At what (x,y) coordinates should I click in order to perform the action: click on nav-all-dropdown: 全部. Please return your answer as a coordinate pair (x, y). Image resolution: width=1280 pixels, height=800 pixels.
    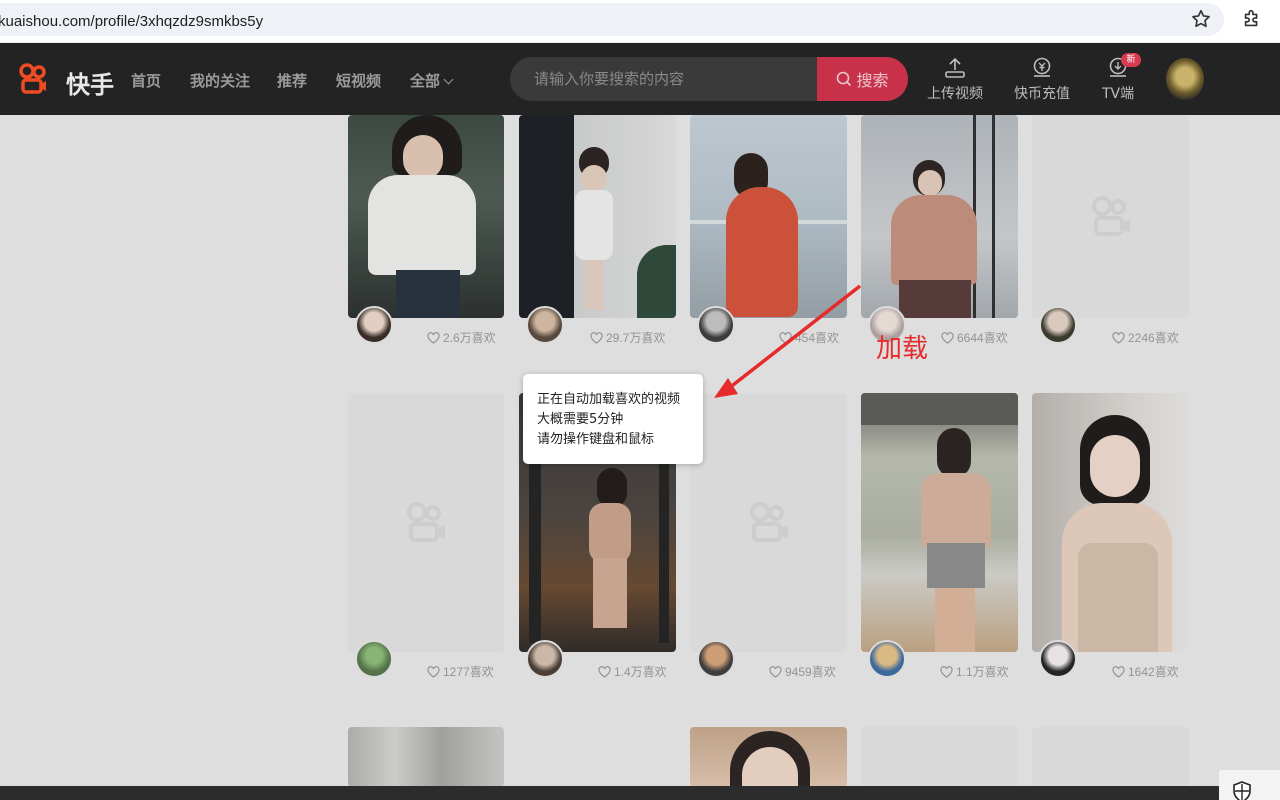
    Looking at the image, I should click on (432, 80).